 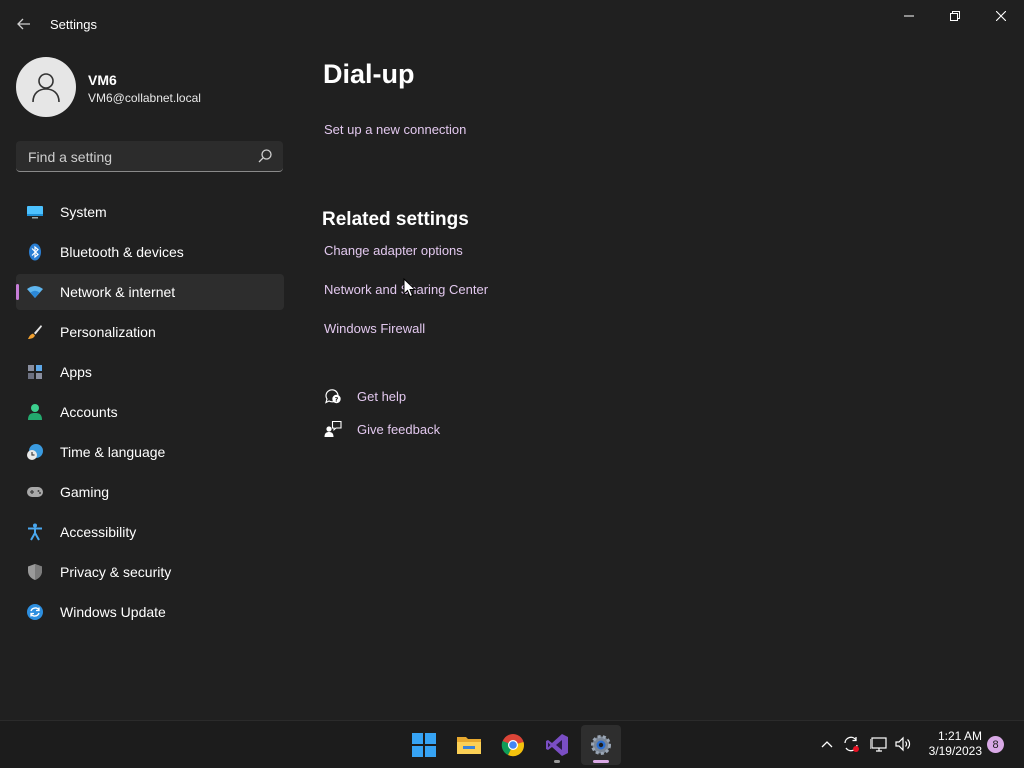 What do you see at coordinates (118, 292) in the screenshot?
I see `sidebar-item-label: Network & internet` at bounding box center [118, 292].